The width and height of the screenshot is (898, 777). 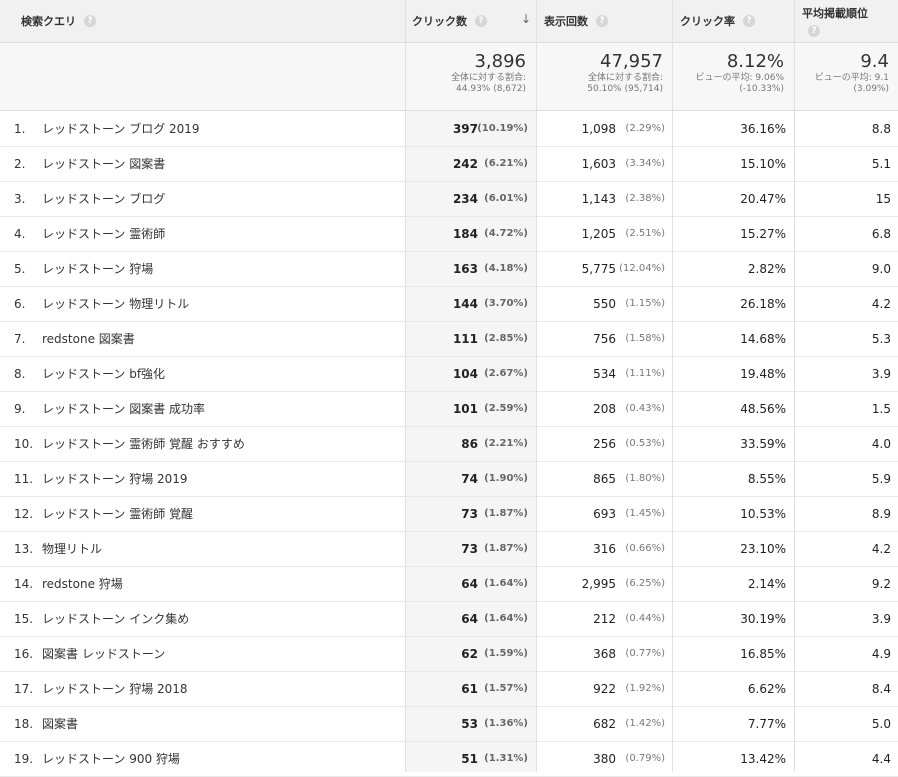 What do you see at coordinates (449, 724) in the screenshot?
I see `table-row: 18. 図案書 53 (1.36%) 682 (1.42%) 7.77% 5.0` at bounding box center [449, 724].